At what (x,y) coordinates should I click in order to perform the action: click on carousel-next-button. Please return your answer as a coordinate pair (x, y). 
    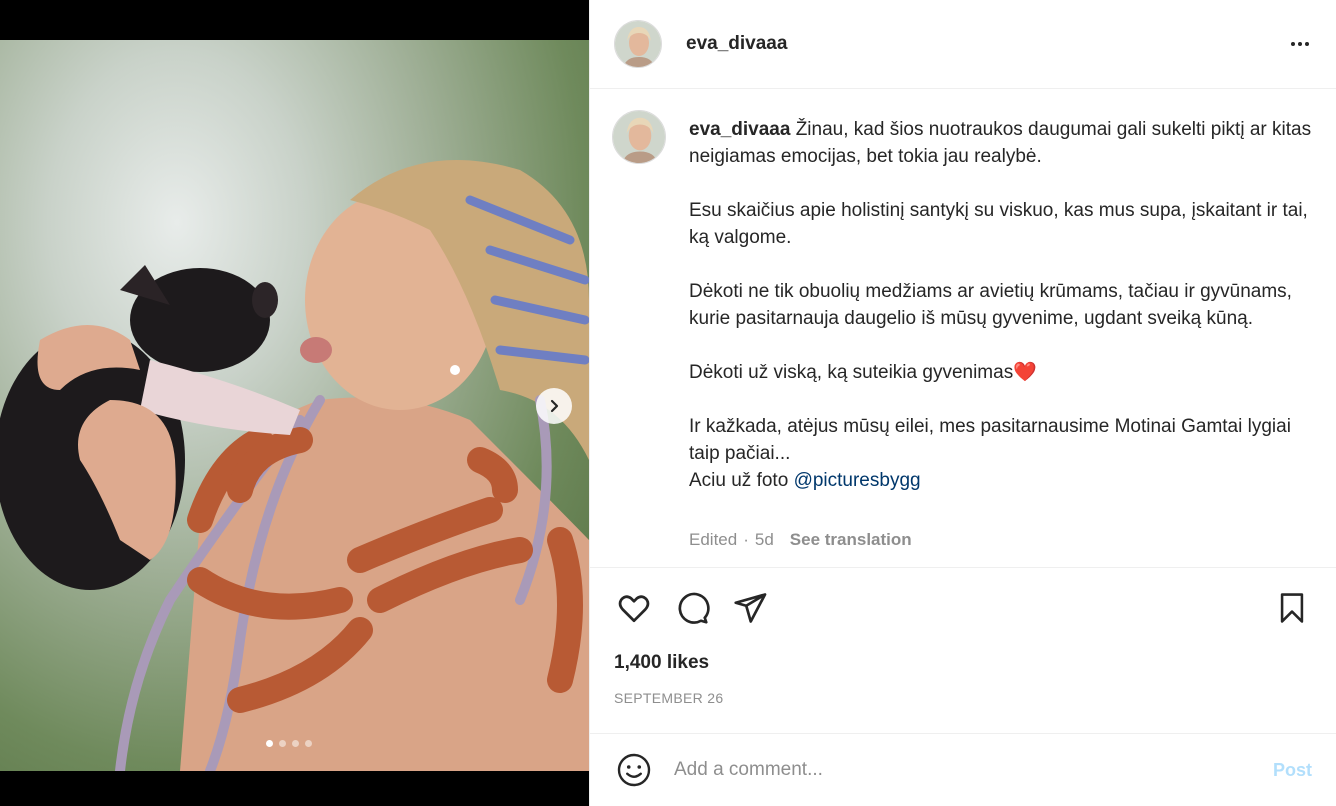
    Looking at the image, I should click on (554, 406).